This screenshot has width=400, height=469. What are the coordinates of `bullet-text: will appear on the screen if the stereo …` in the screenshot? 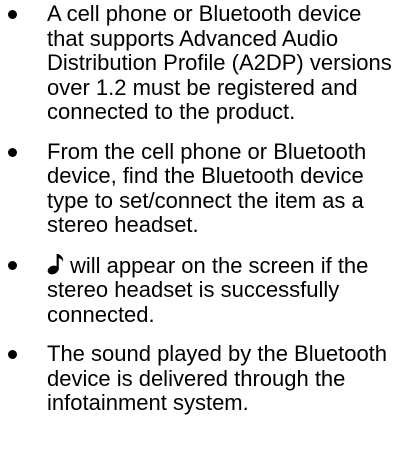 It's located at (208, 289).